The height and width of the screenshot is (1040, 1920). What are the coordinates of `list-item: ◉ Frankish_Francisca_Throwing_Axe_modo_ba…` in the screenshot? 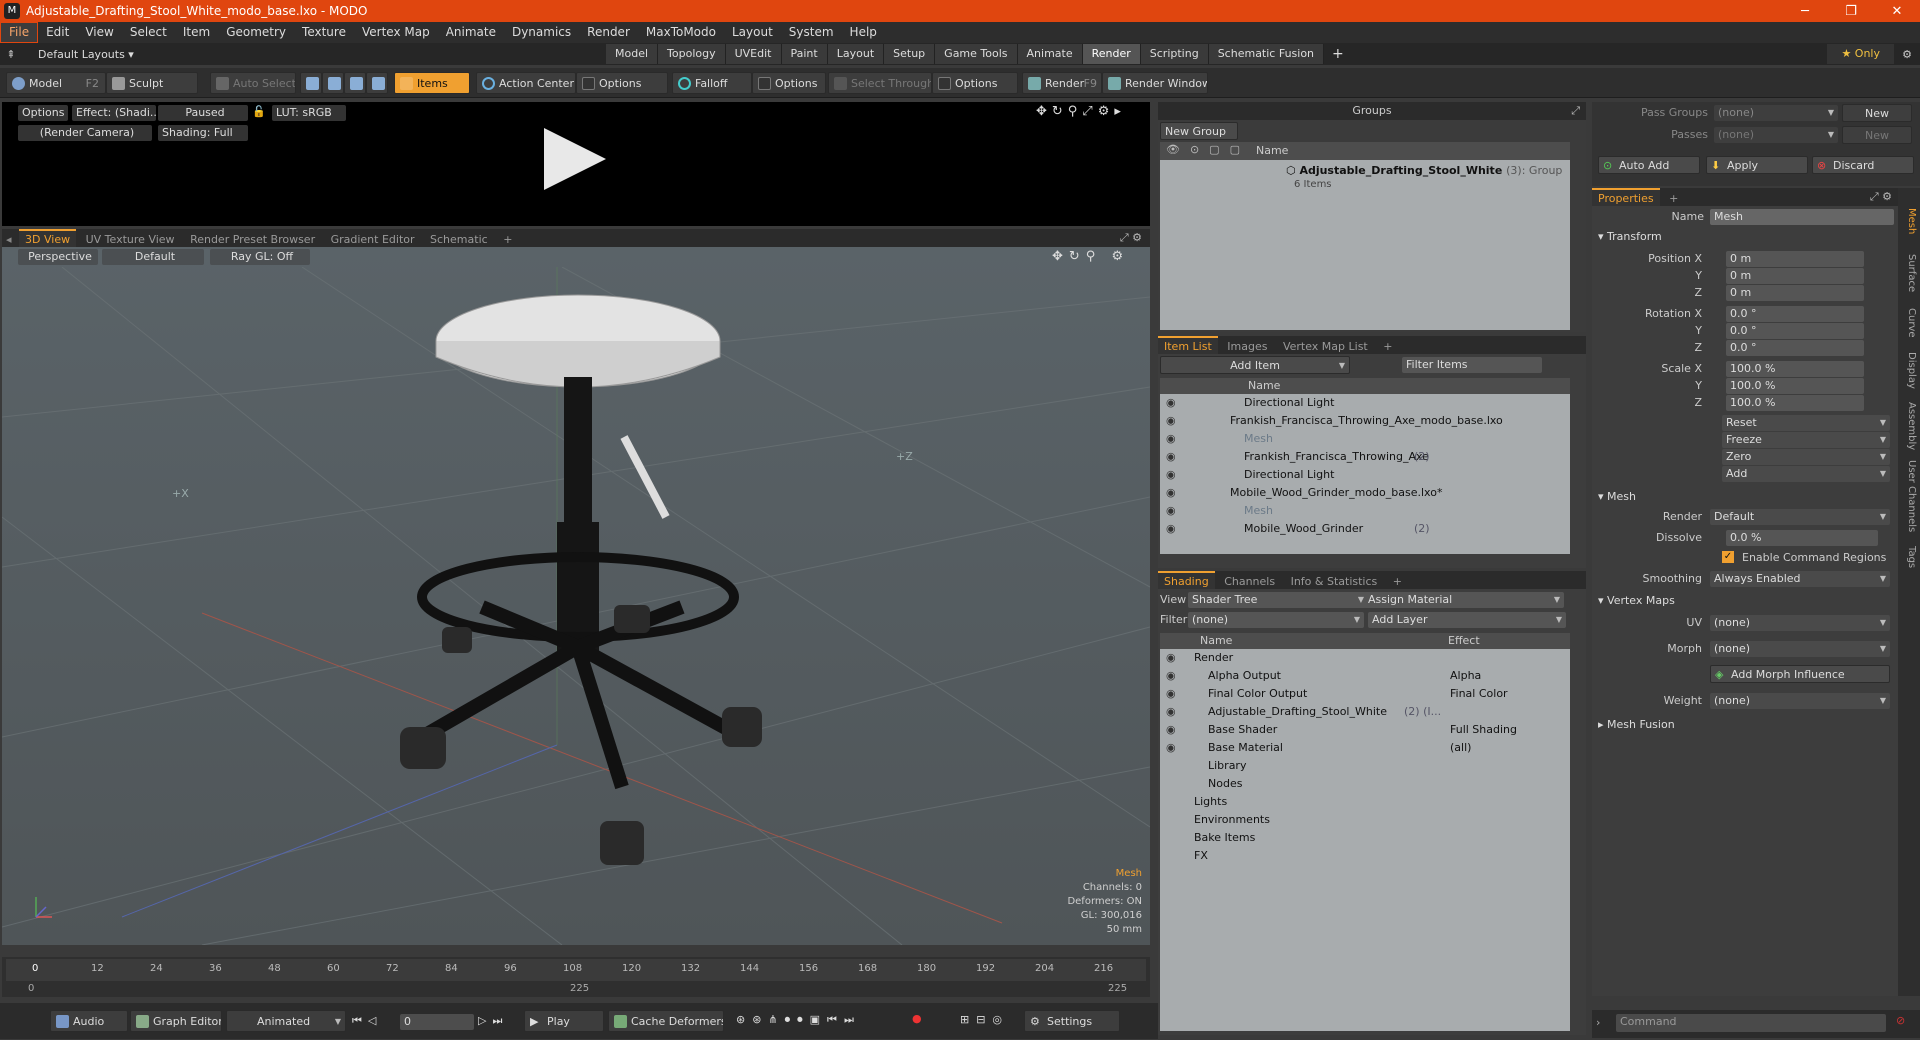 It's located at (1365, 421).